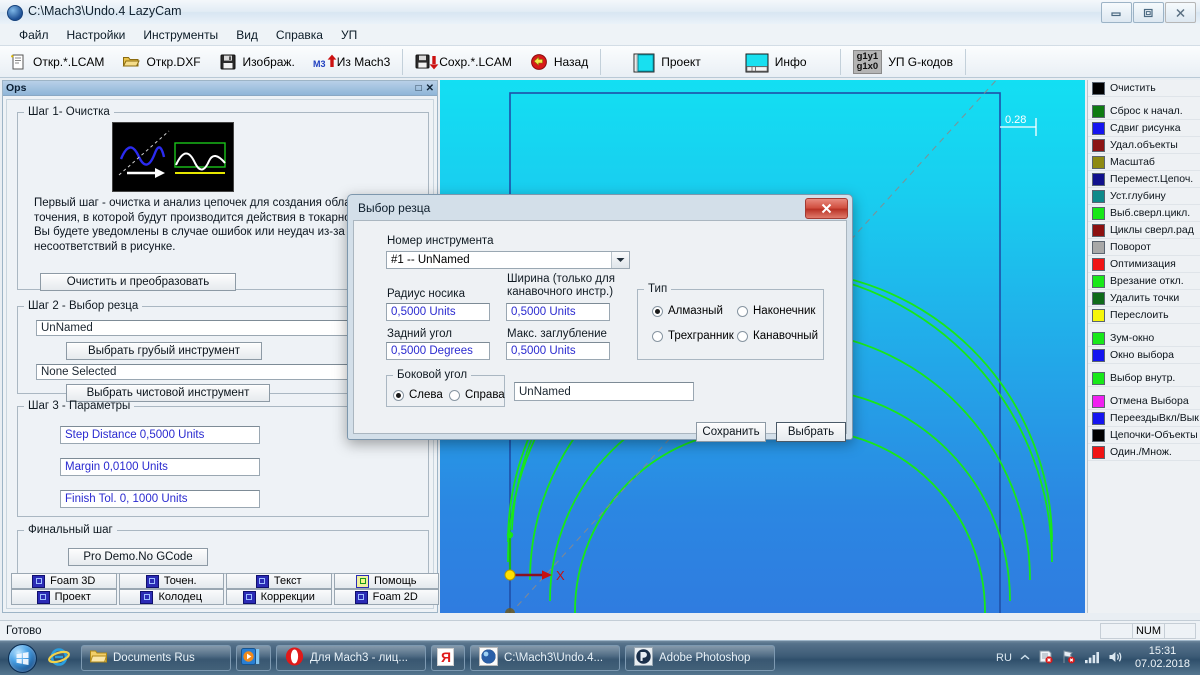 This screenshot has width=1200, height=675. I want to click on sidebar-item-scale: Масштаб, so click(1144, 162).